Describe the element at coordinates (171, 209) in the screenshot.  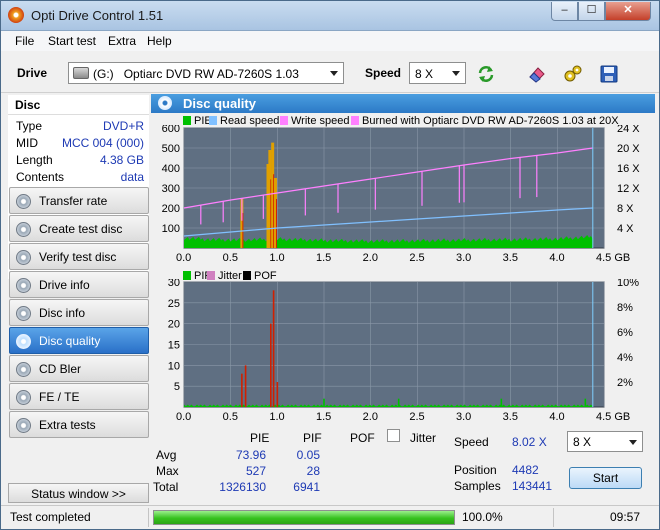
I see `y-tick-label: 200` at that location.